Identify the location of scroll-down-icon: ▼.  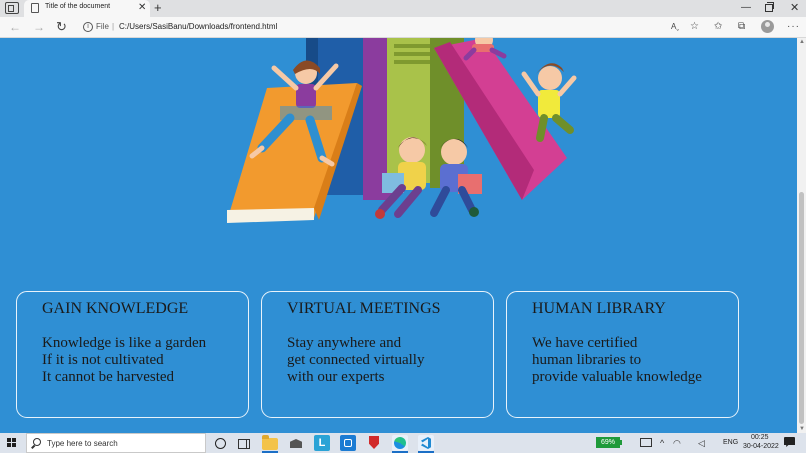
(802, 429).